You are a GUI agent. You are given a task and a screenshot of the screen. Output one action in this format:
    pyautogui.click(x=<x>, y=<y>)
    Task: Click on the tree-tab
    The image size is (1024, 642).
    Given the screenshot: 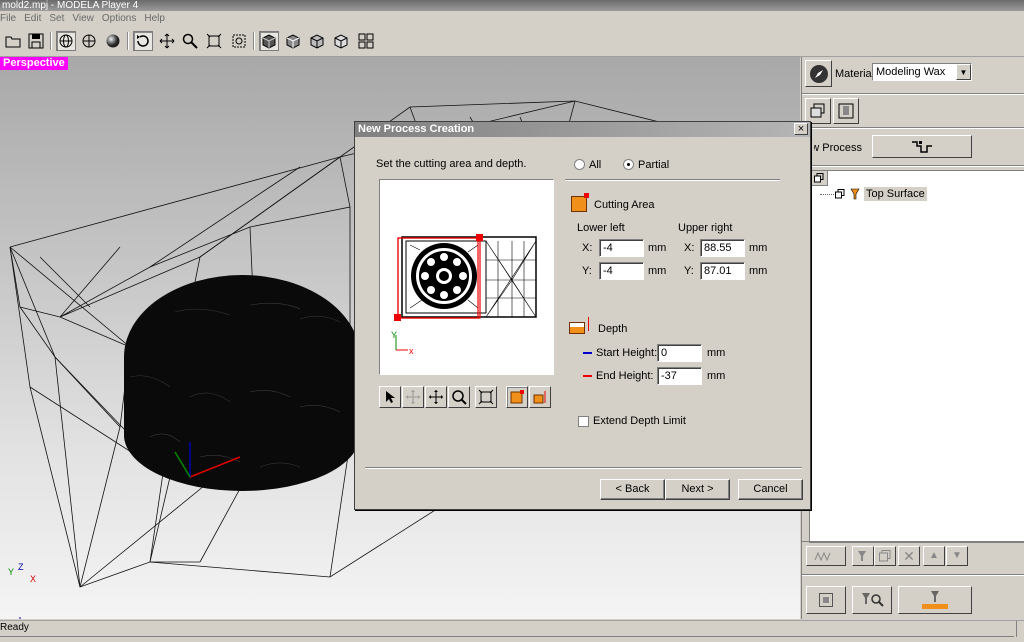 What is the action you would take?
    pyautogui.click(x=819, y=178)
    